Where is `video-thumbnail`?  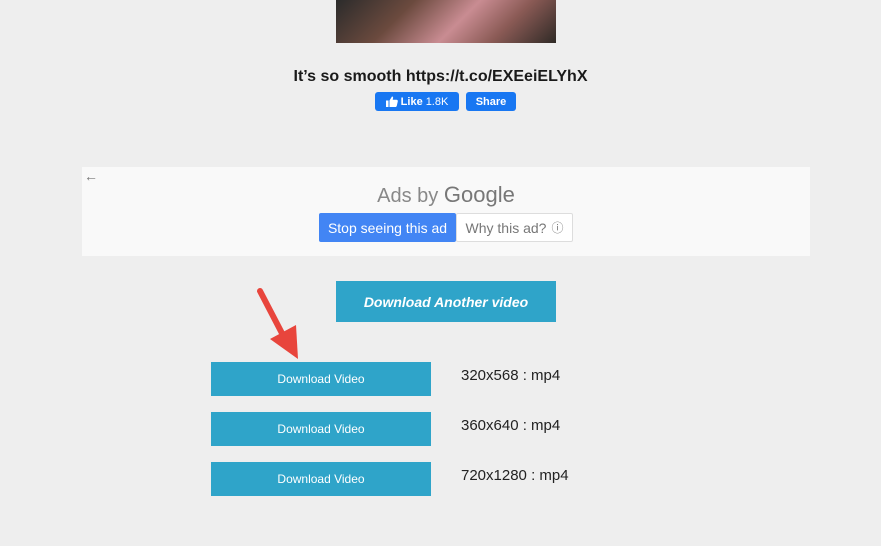
video-thumbnail is located at coordinates (446, 21).